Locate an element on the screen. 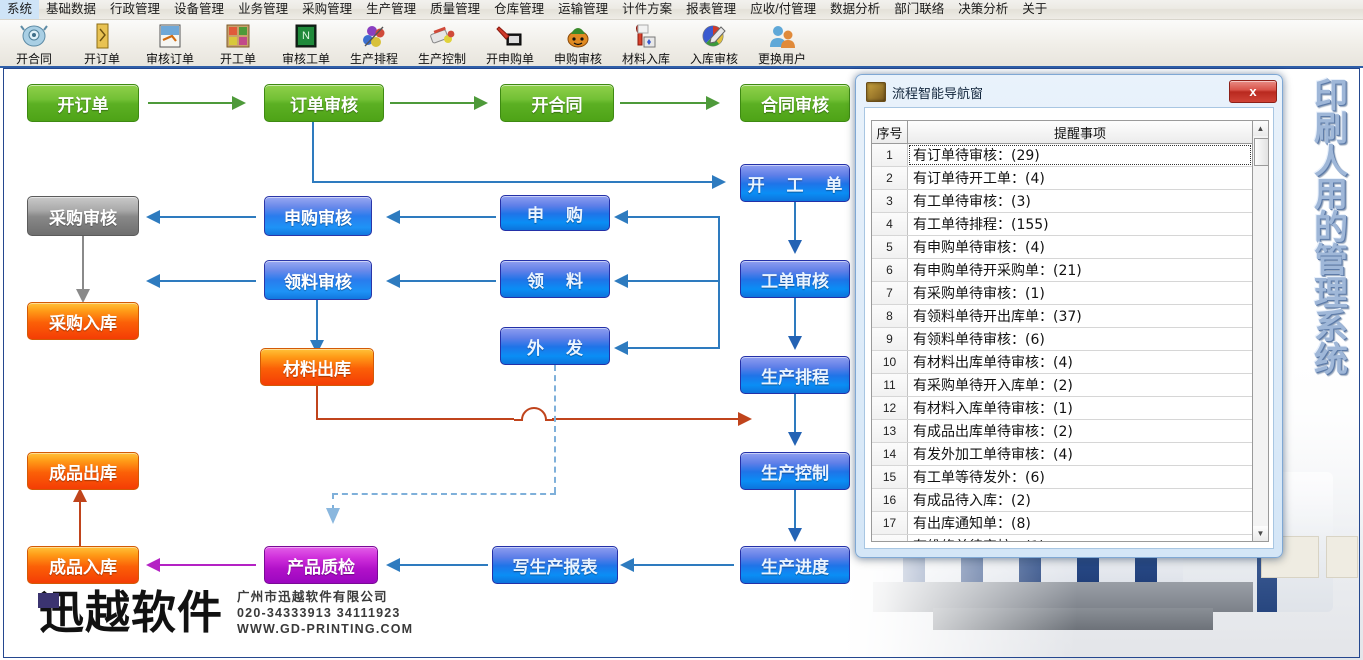 This screenshot has width=1363, height=660. edge-orderaudit-to-contract is located at coordinates (434, 103).